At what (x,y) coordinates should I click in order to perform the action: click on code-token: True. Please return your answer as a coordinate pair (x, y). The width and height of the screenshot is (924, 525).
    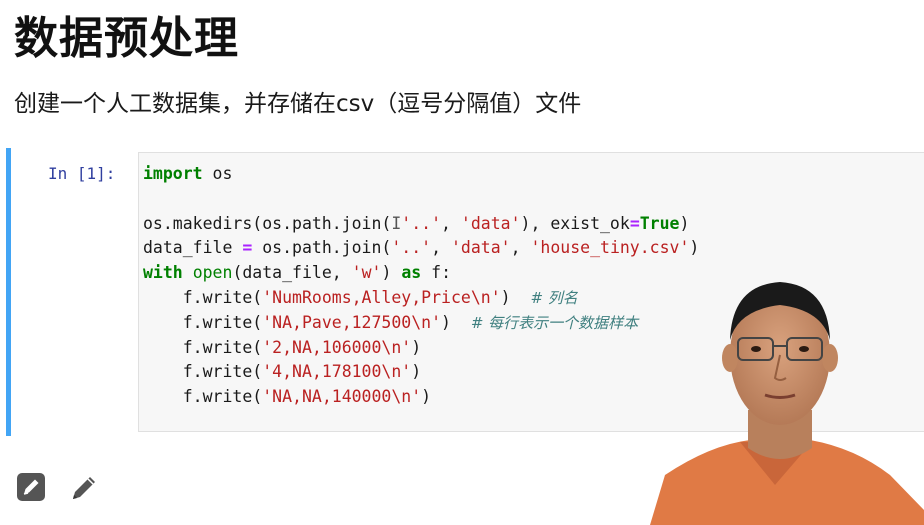
    Looking at the image, I should click on (659, 223).